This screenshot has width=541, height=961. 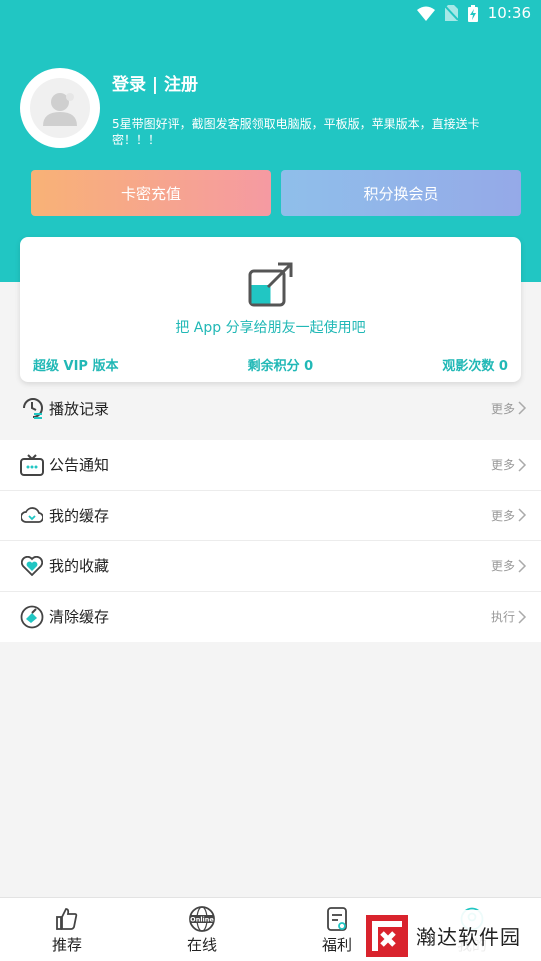 What do you see at coordinates (79, 408) in the screenshot?
I see `history-label: 播放记录` at bounding box center [79, 408].